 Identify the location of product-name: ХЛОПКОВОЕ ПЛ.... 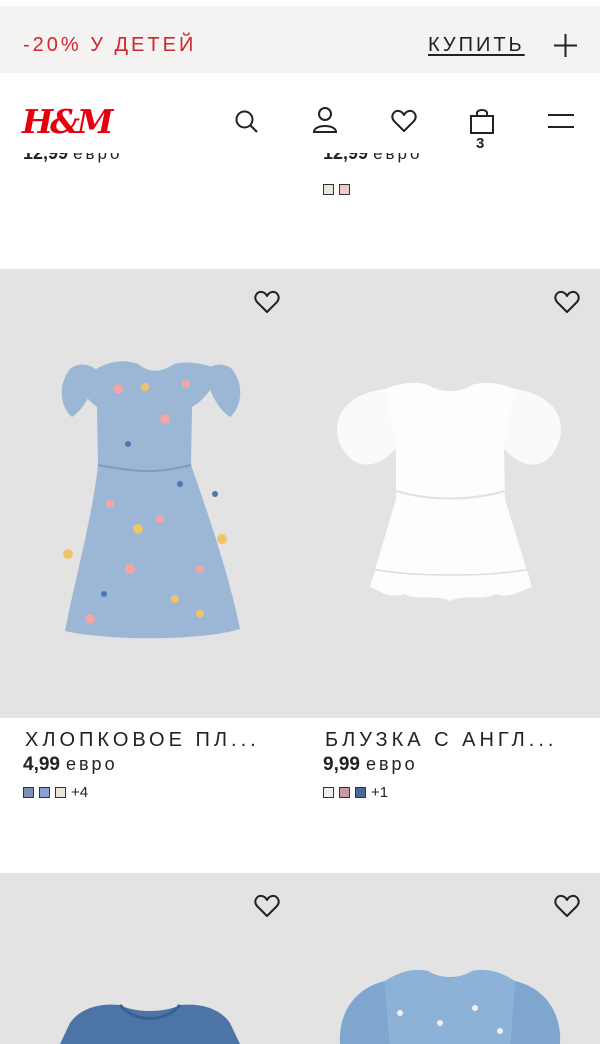
(142, 740).